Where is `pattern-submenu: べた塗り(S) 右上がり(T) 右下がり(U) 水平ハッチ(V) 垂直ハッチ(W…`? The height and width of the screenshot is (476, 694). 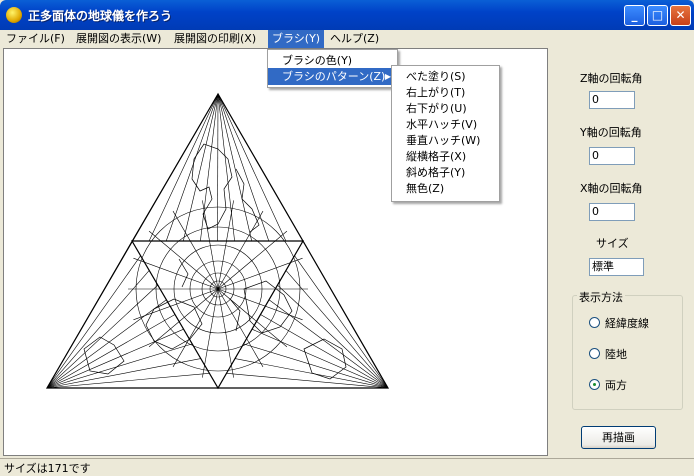
pattern-submenu: べた塗り(S) 右上がり(T) 右下がり(U) 水平ハッチ(V) 垂直ハッチ(W… is located at coordinates (445, 133).